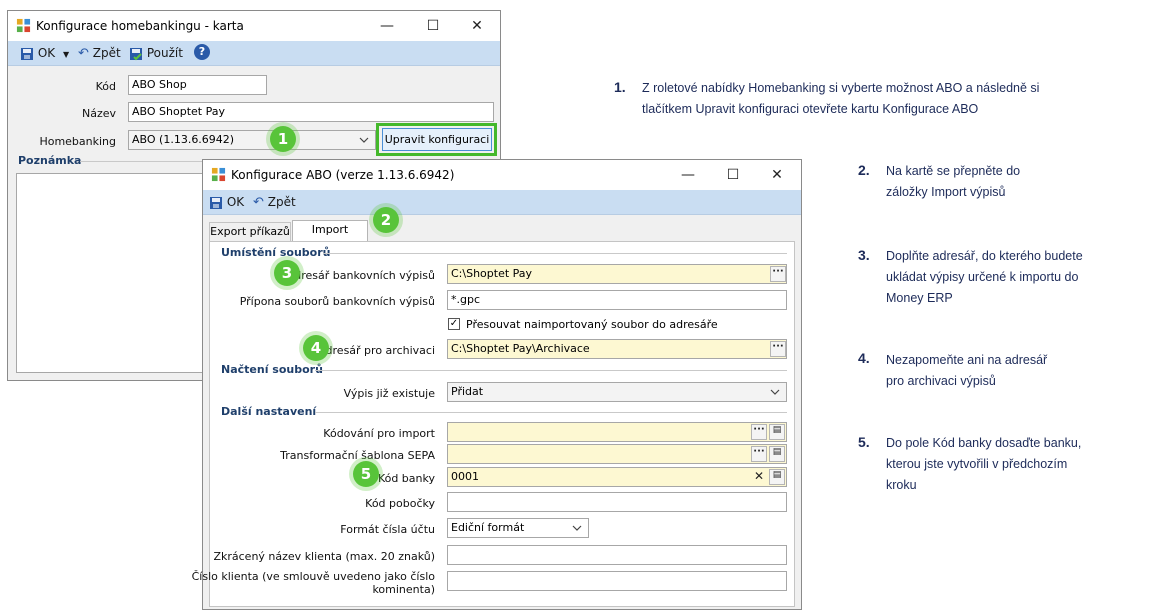 Image resolution: width=1157 pixels, height=610 pixels. I want to click on ok-button: OK, so click(226, 202).